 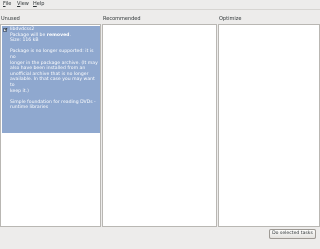 I want to click on menubar: File View Help, so click(x=160, y=5).